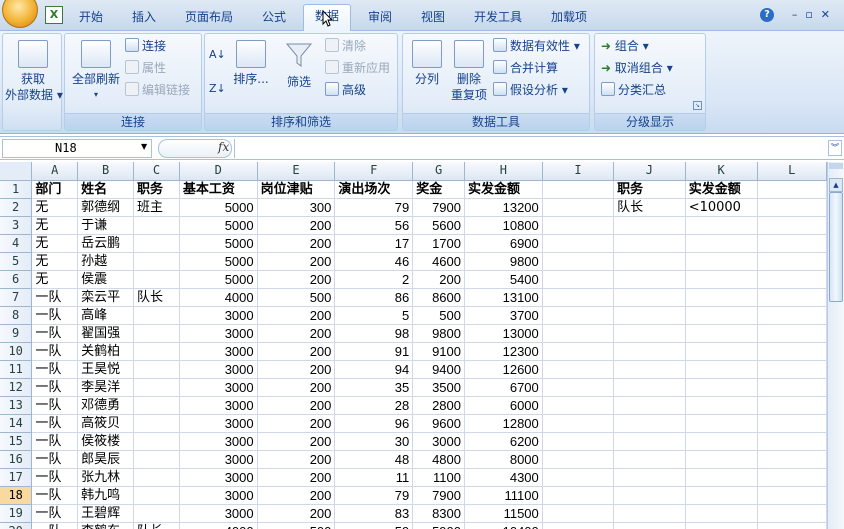  Describe the element at coordinates (106, 225) in the screenshot. I see `cell: 于谦` at that location.